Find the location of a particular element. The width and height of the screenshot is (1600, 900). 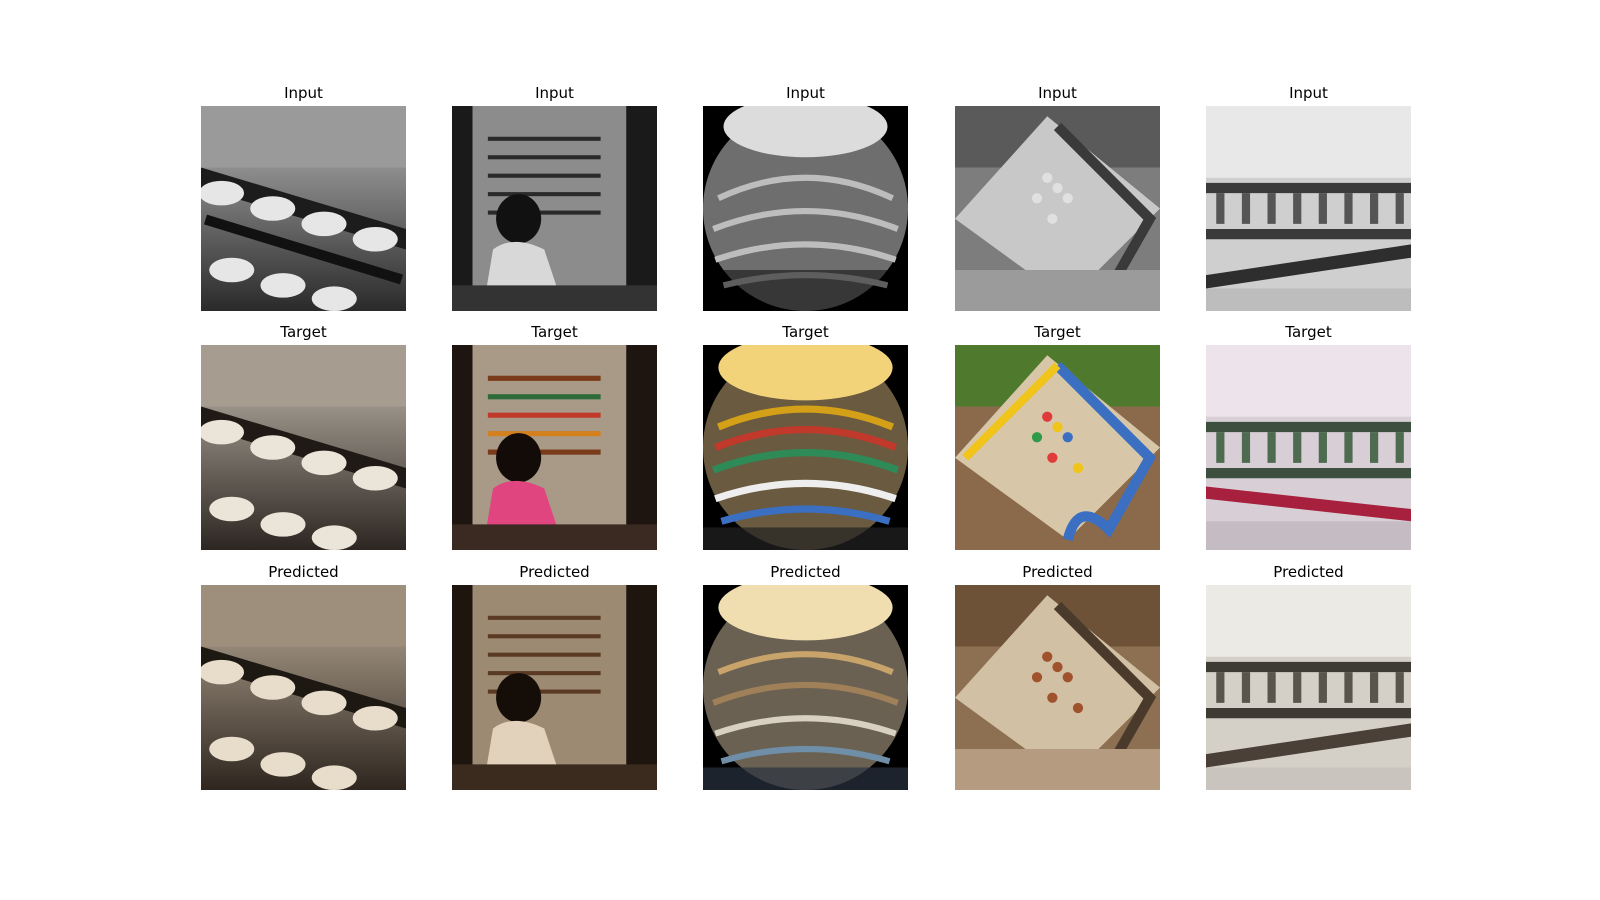

fisheye-abacus-photo-target is located at coordinates (805, 447).